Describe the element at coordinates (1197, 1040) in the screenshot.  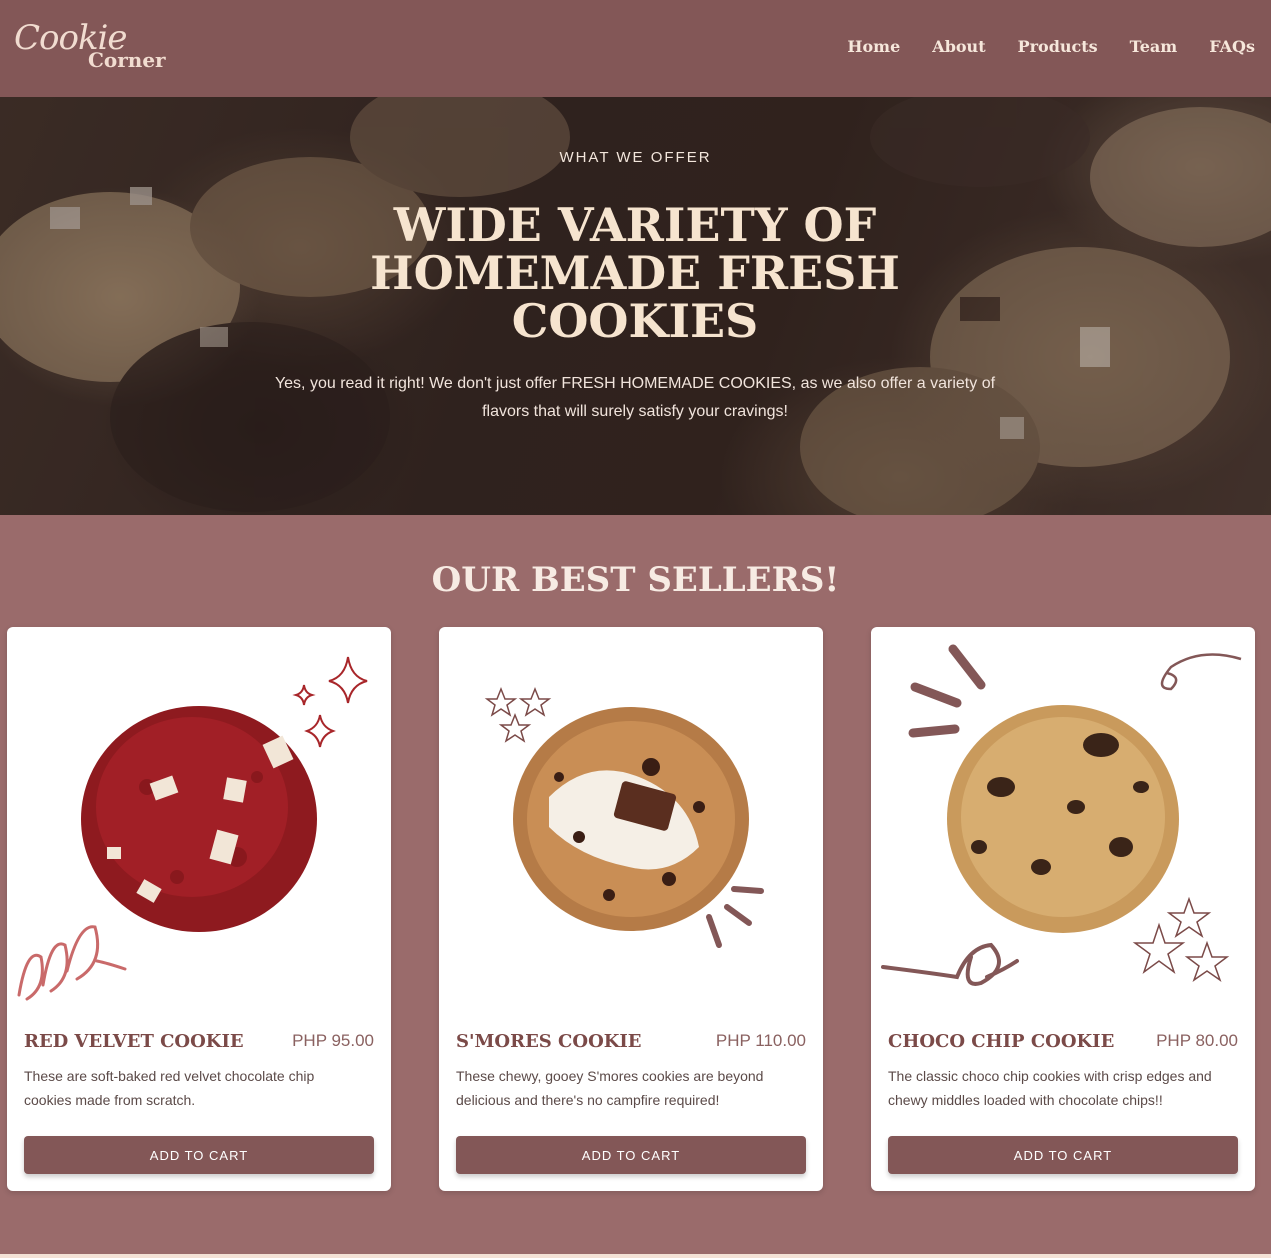
I see `product-price: PHP 80.00` at that location.